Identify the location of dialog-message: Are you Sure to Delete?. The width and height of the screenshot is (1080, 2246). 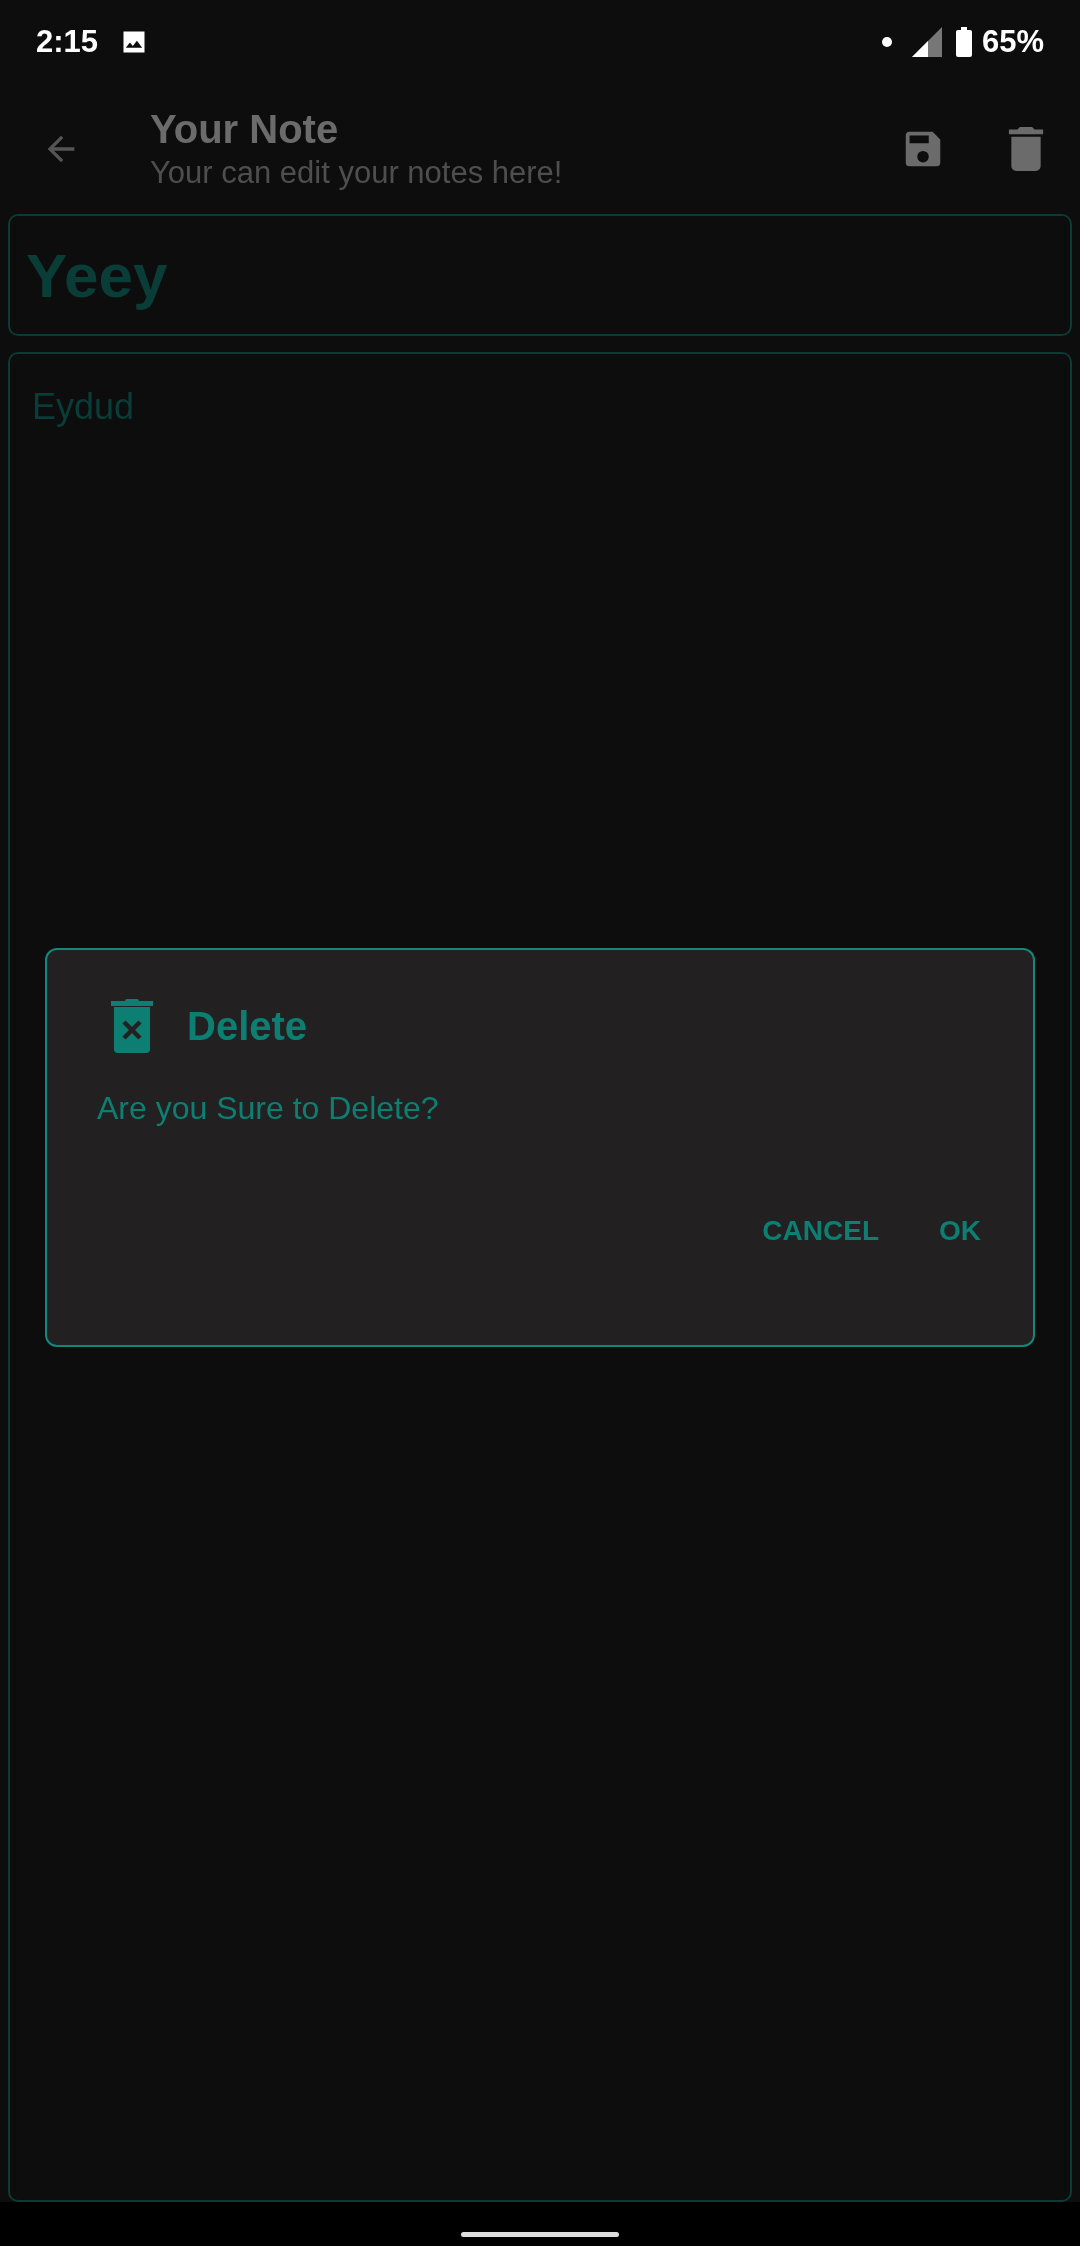
(268, 1108).